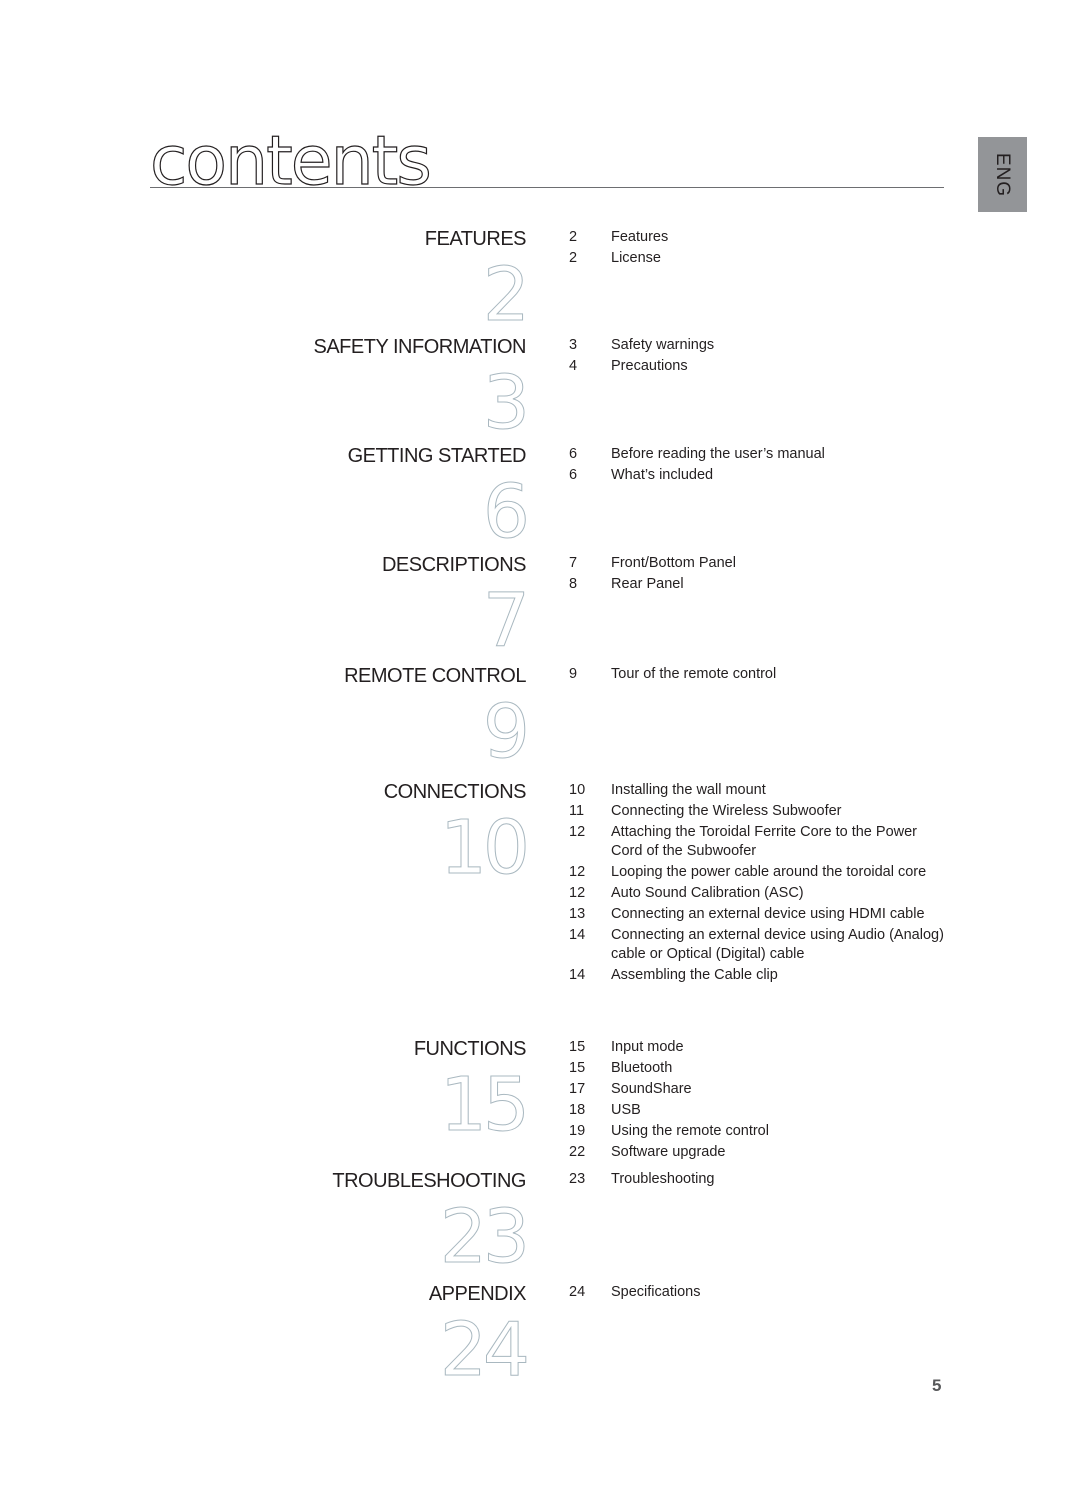 This screenshot has width=1080, height=1488. I want to click on entry-page-number: 19, so click(577, 1131).